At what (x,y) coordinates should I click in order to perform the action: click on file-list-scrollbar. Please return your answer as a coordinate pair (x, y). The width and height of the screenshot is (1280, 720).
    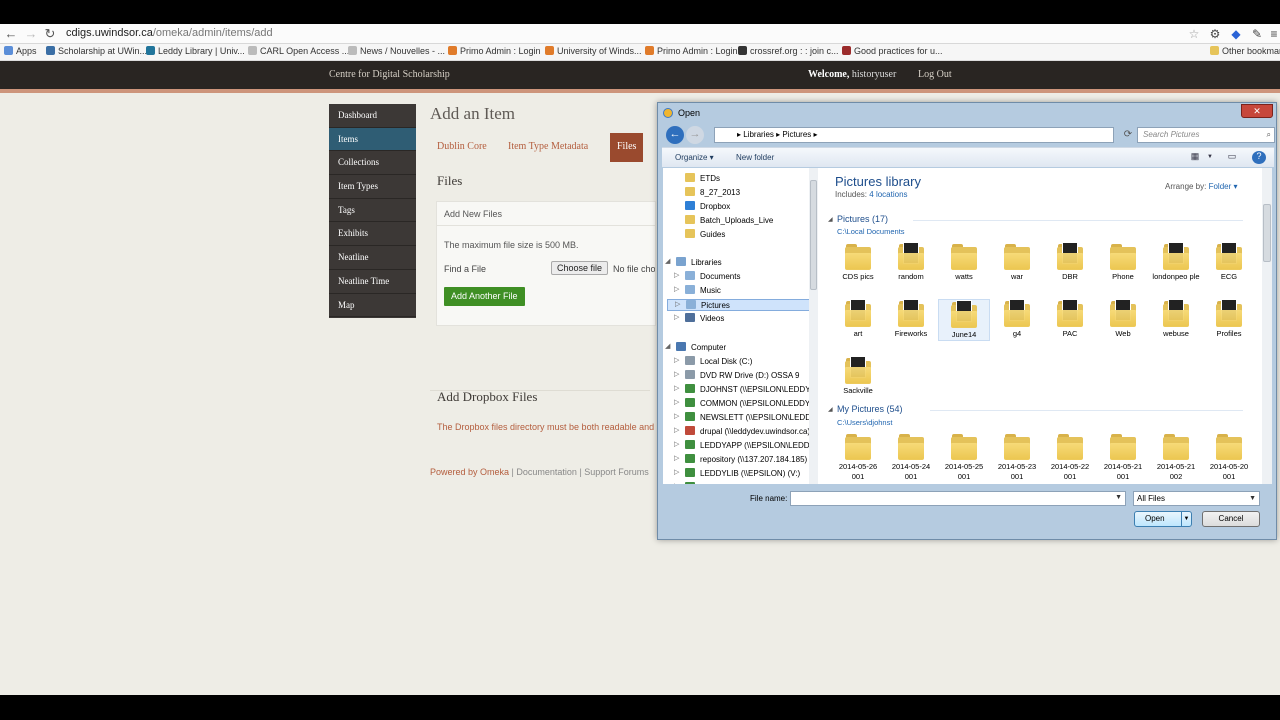
    Looking at the image, I should click on (1267, 326).